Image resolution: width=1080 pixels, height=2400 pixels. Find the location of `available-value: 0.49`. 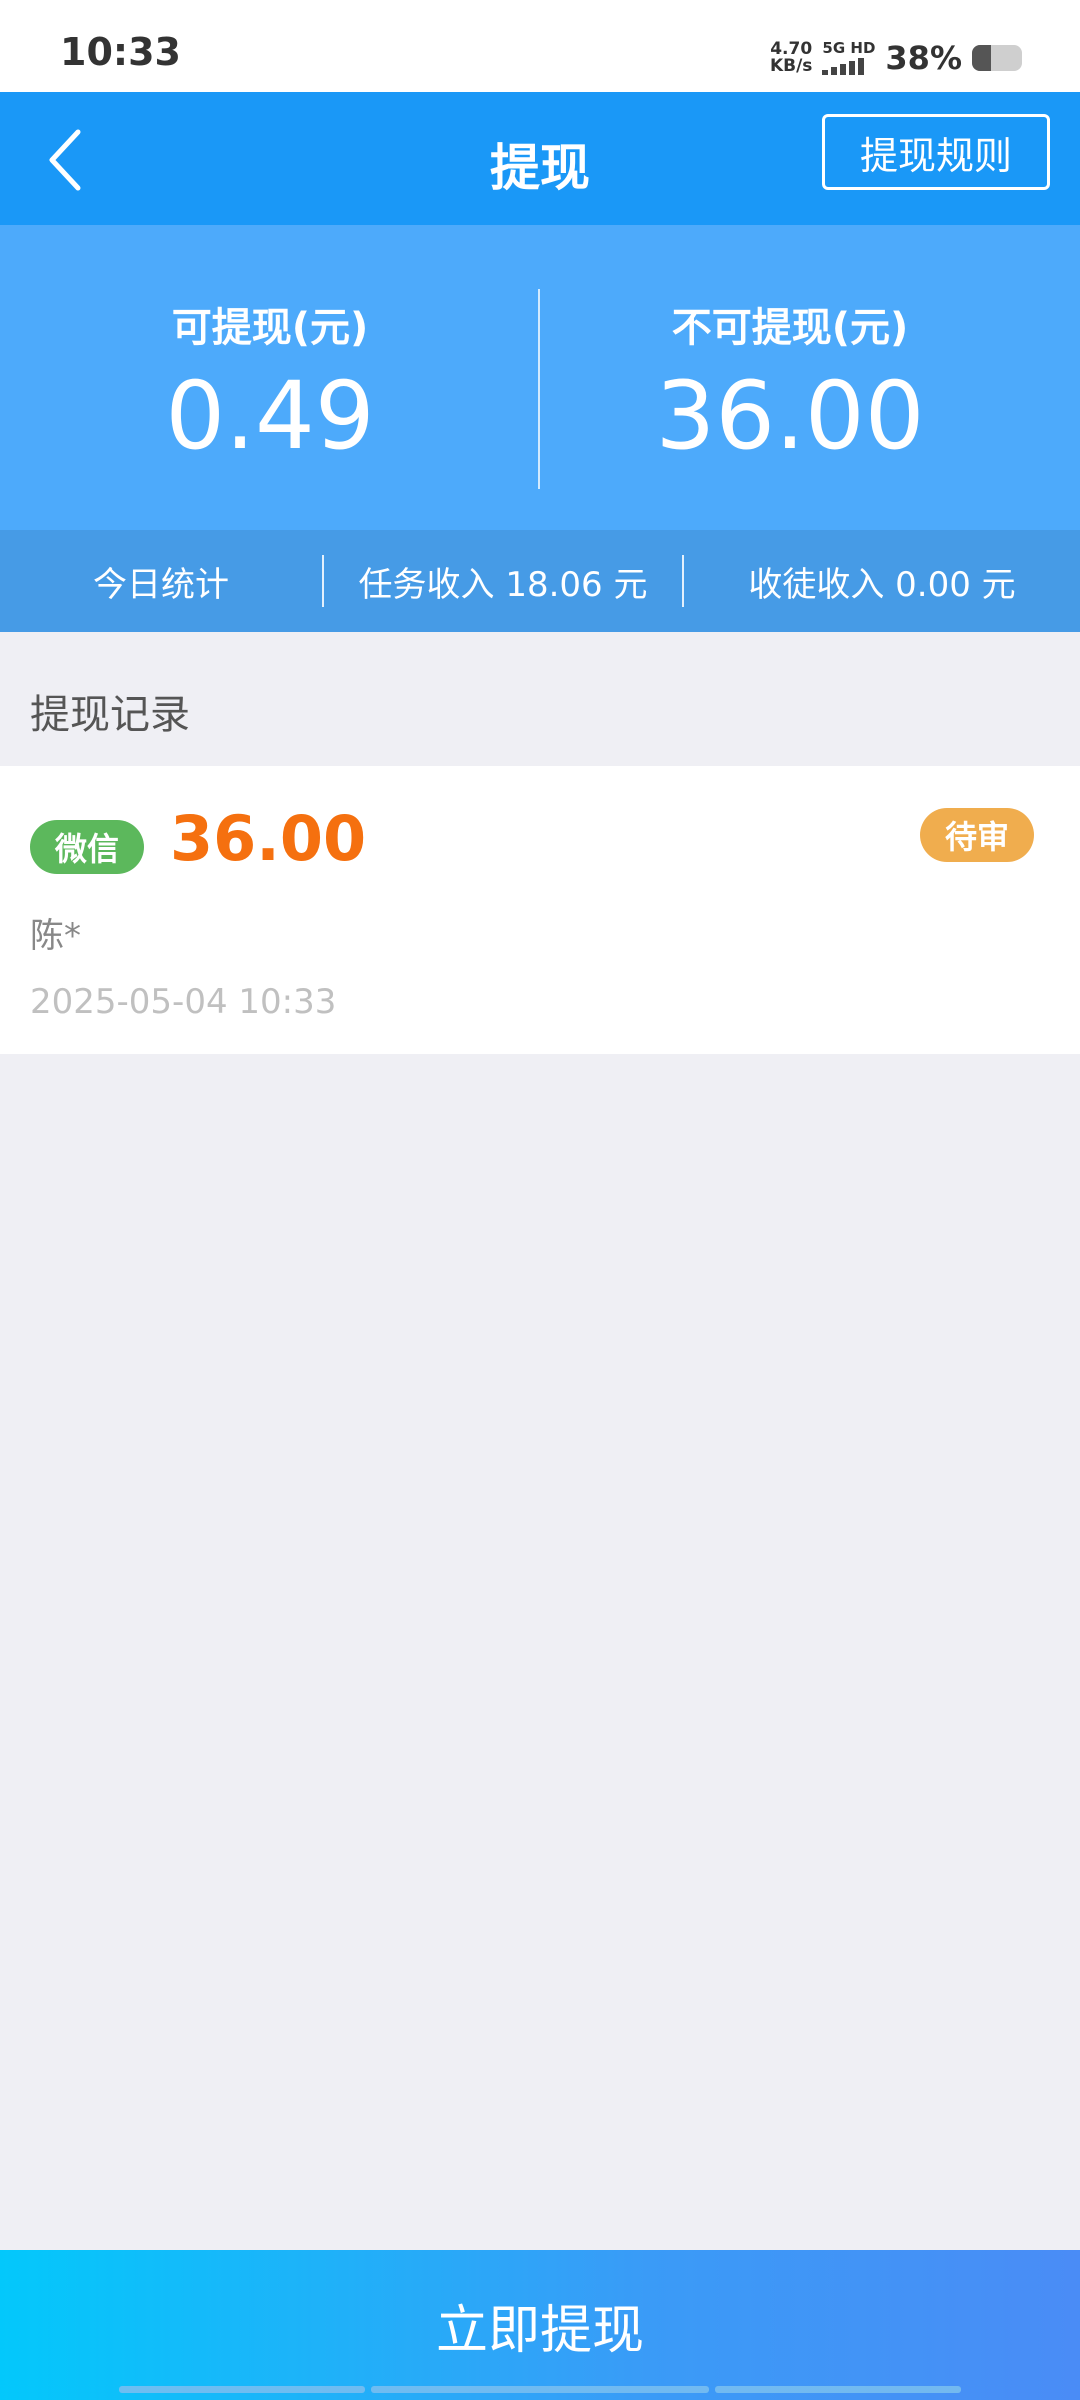

available-value: 0.49 is located at coordinates (270, 416).